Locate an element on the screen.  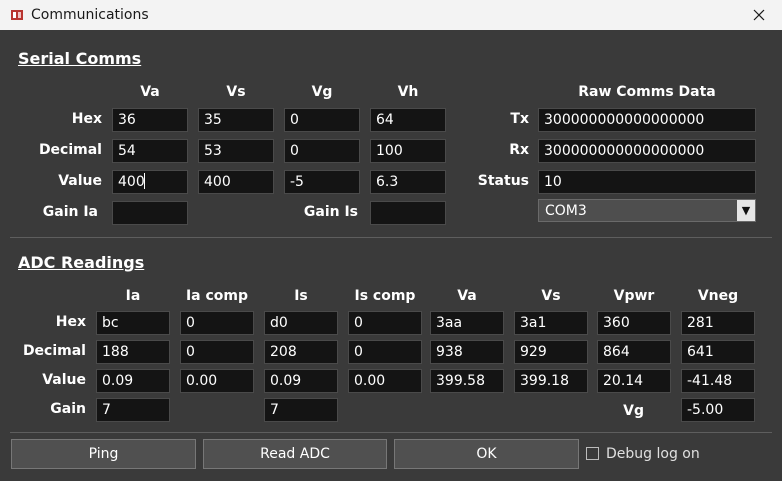
adc-decimal-is-field is located at coordinates (301, 352).